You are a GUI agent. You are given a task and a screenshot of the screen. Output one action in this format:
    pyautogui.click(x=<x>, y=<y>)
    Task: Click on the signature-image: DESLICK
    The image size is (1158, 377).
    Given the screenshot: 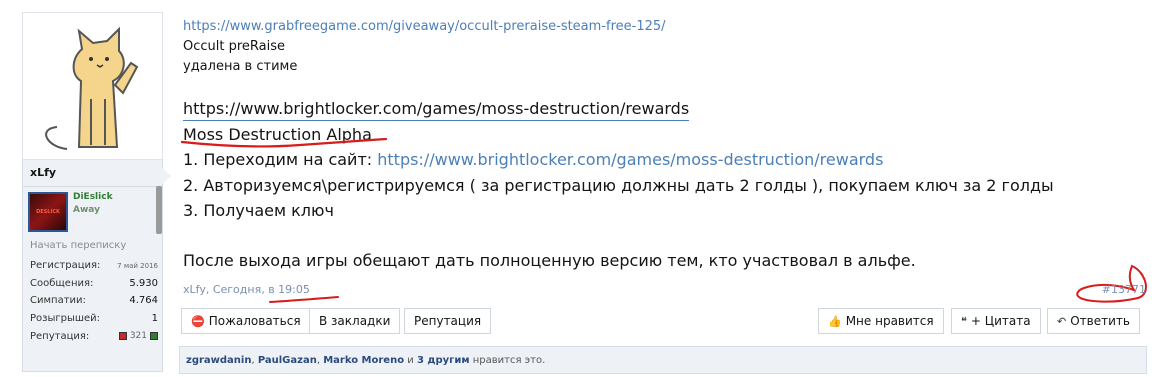 What is the action you would take?
    pyautogui.click(x=48, y=212)
    